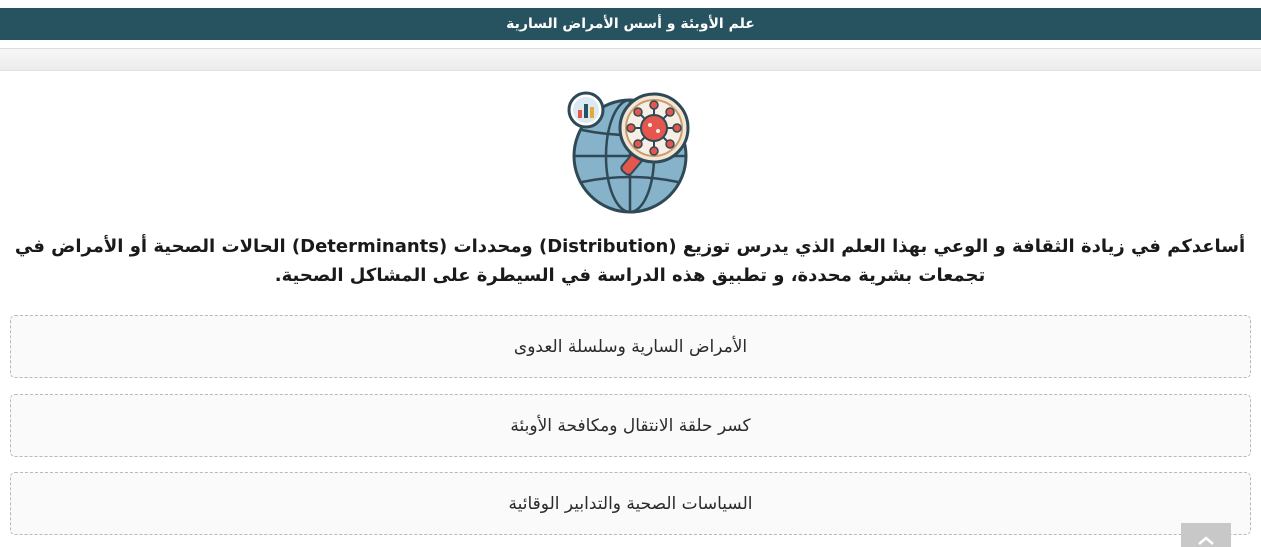  I want to click on globe-virus-magnifier-chart-icon, so click(629, 152).